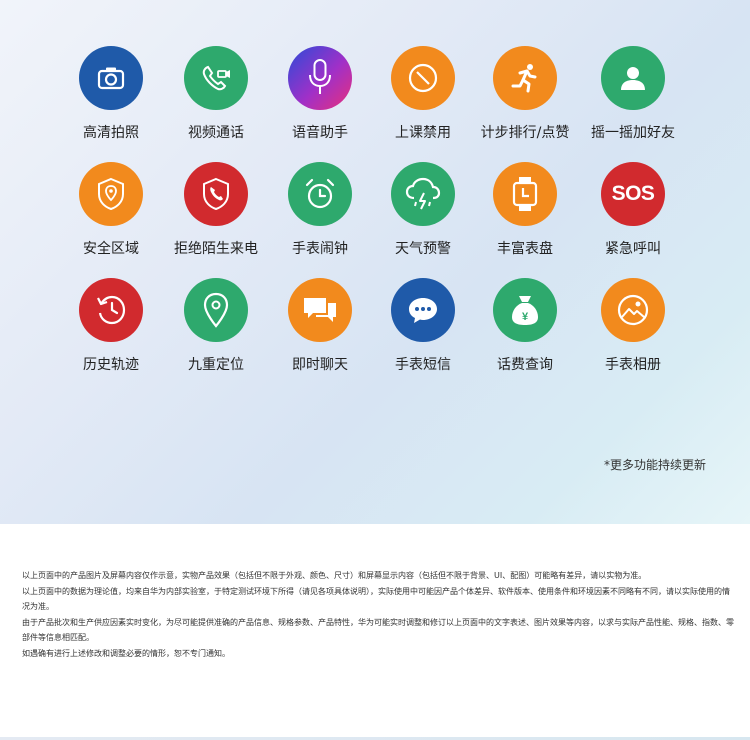 This screenshot has height=740, width=750. Describe the element at coordinates (423, 194) in the screenshot. I see `weather-cloud-icon` at that location.